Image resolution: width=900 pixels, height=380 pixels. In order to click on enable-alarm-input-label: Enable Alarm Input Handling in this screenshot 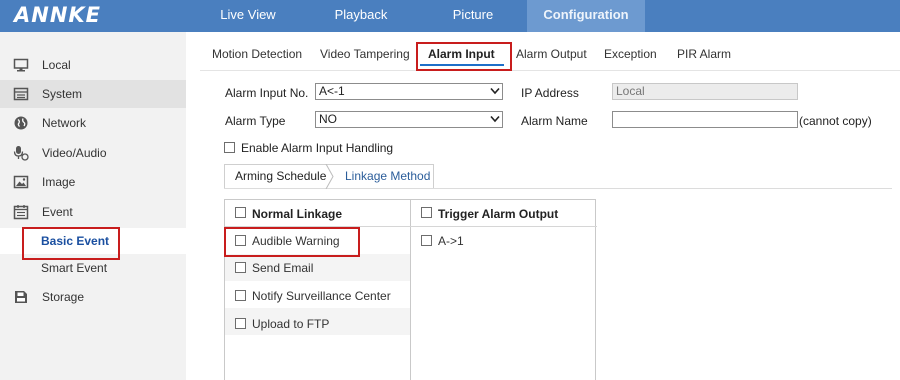, I will do `click(317, 148)`.